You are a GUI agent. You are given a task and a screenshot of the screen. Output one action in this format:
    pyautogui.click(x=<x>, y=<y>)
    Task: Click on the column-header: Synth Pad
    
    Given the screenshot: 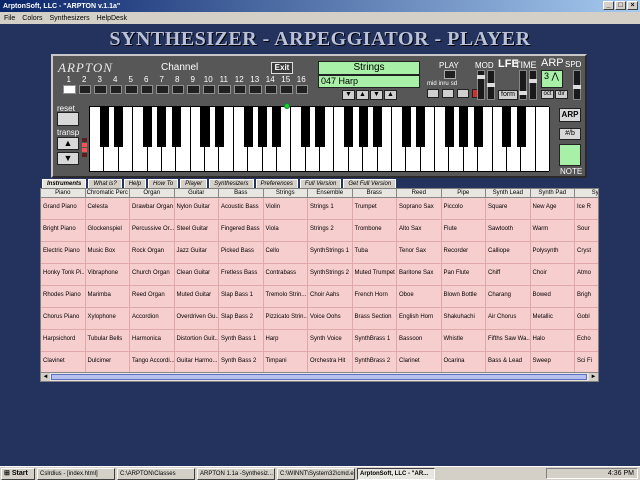 What is the action you would take?
    pyautogui.click(x=552, y=193)
    